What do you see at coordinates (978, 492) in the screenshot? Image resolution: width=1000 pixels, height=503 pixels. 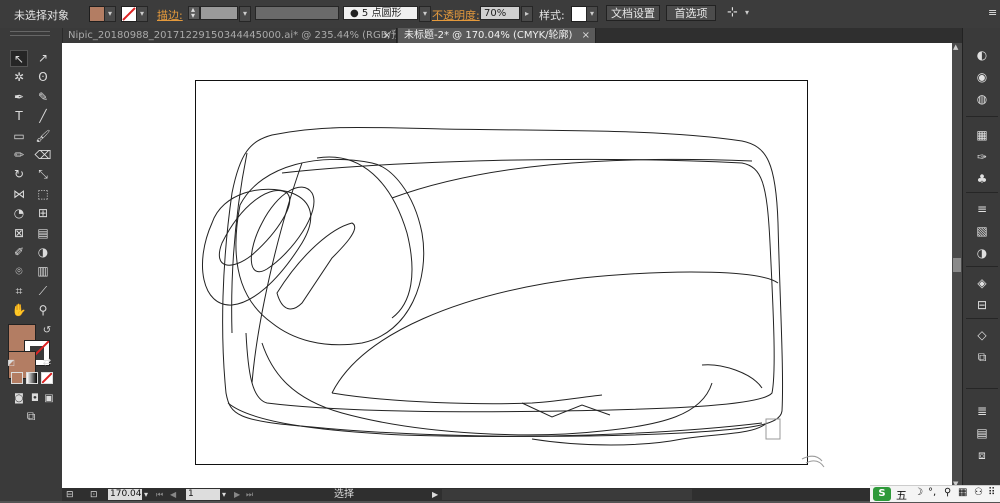 I see `user-icon: ⚇` at bounding box center [978, 492].